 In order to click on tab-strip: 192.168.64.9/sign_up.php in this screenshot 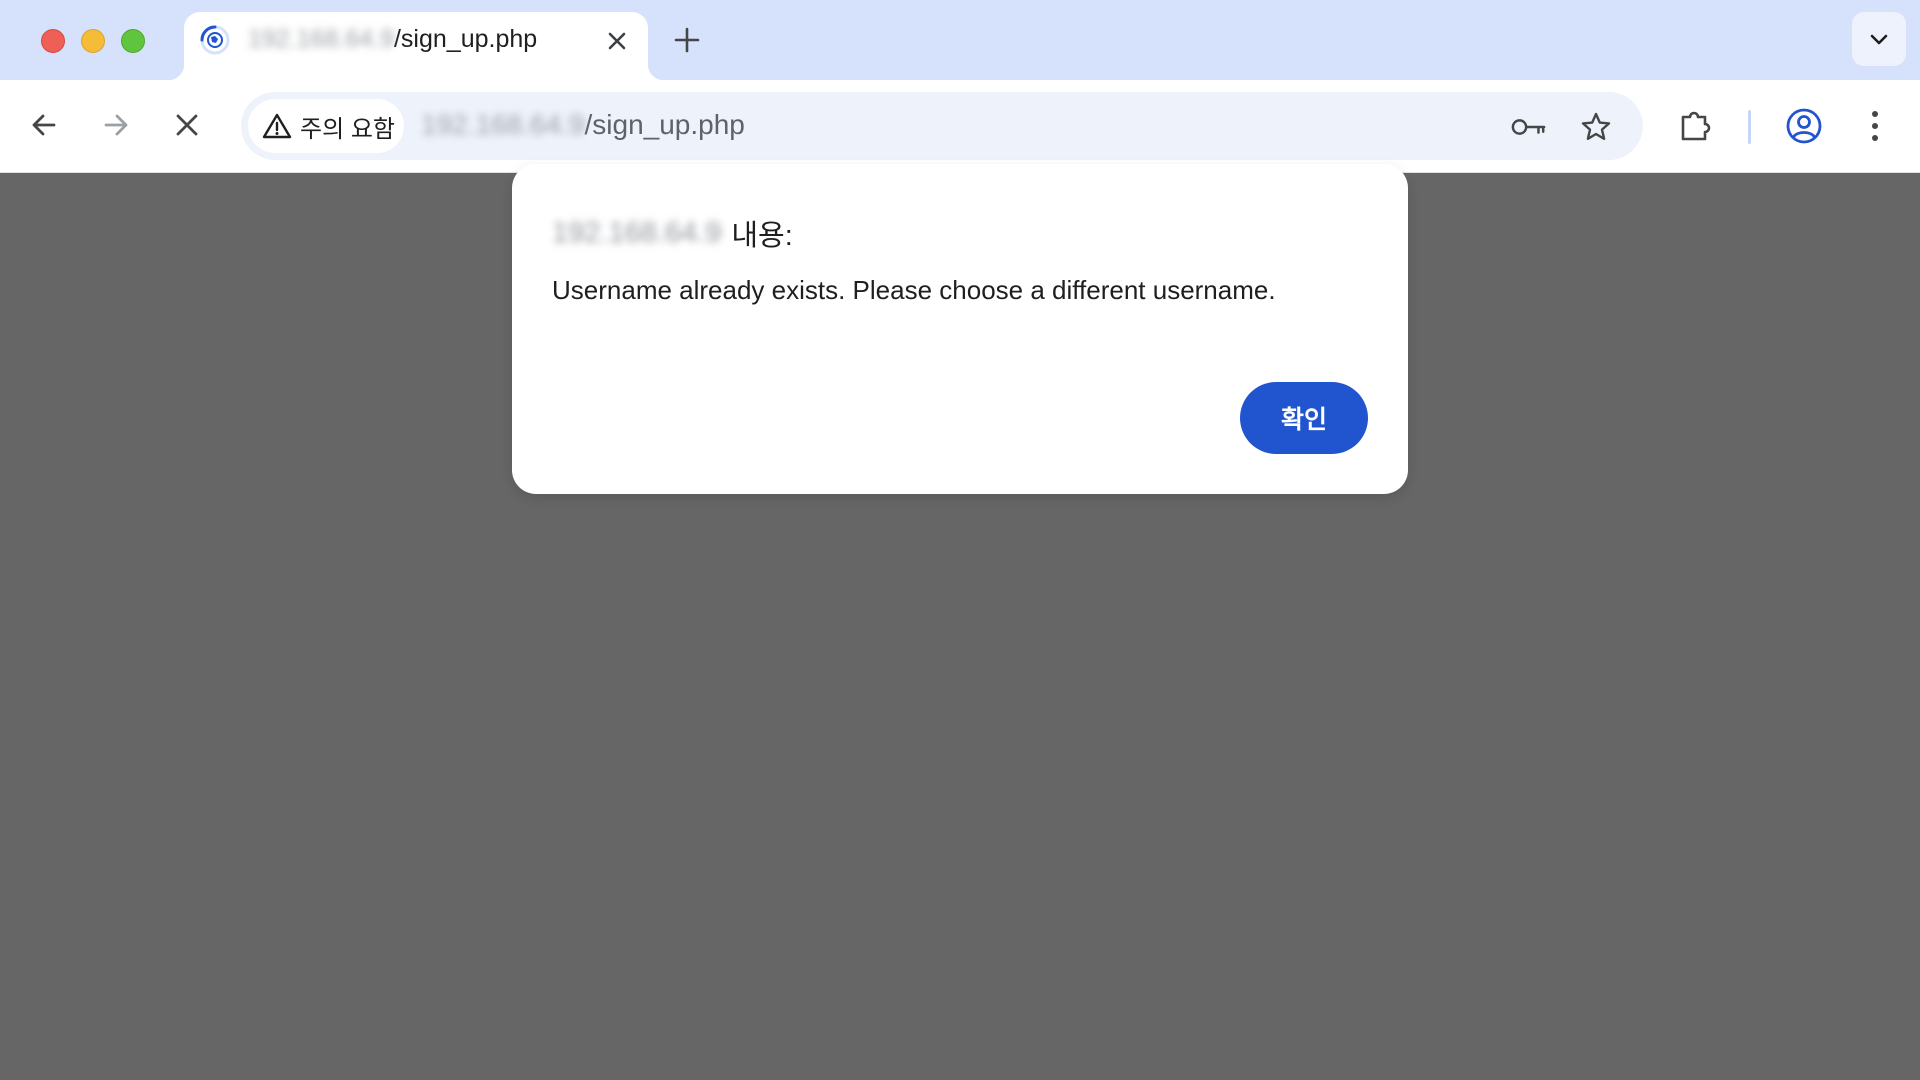, I will do `click(960, 40)`.